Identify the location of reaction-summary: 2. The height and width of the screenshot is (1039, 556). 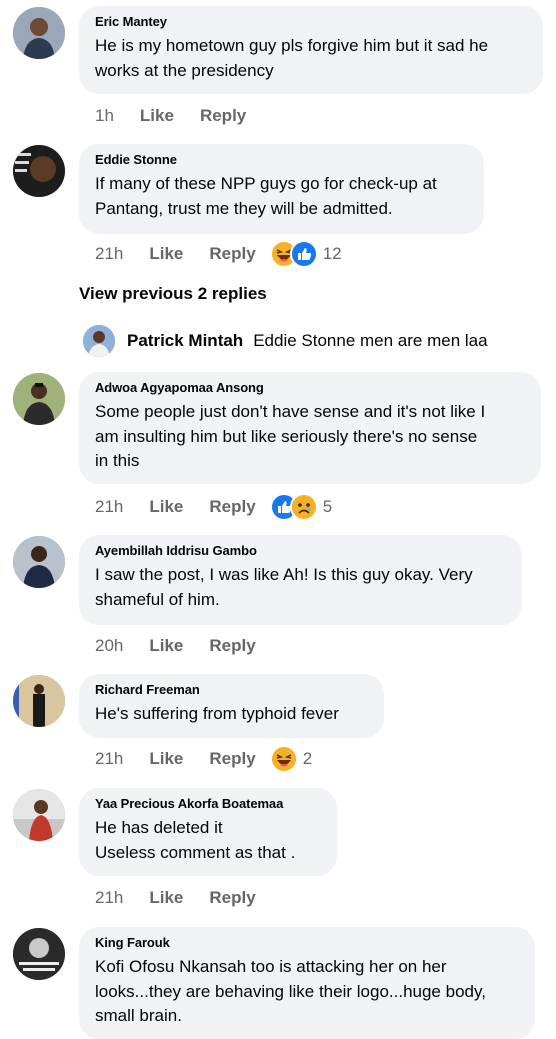
(291, 759).